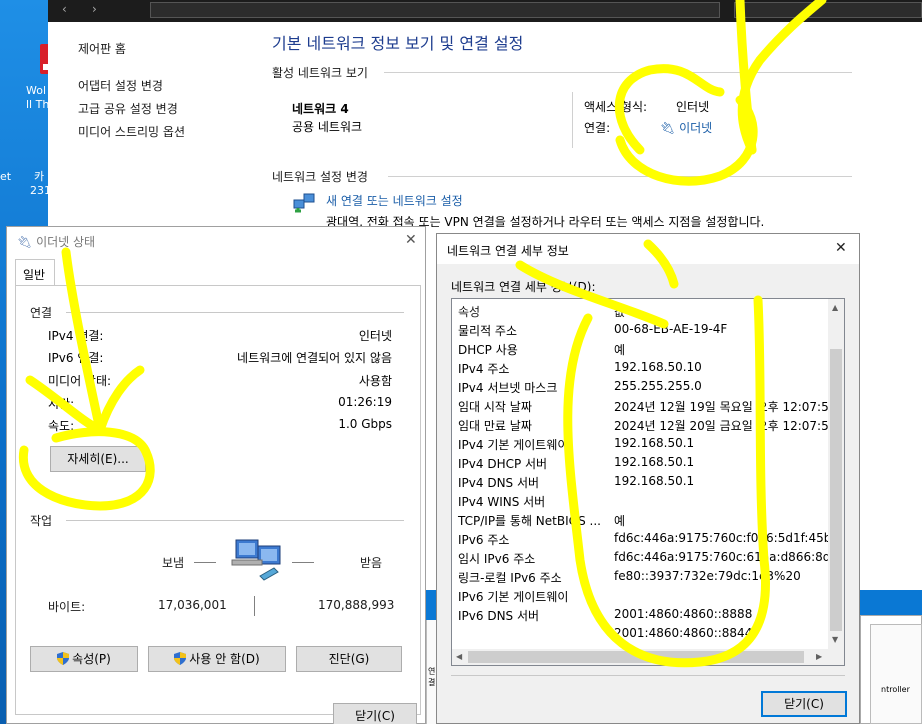 The height and width of the screenshot is (724, 922). Describe the element at coordinates (640, 500) in the screenshot. I see `table-row: IPv4 WINS 서버` at that location.